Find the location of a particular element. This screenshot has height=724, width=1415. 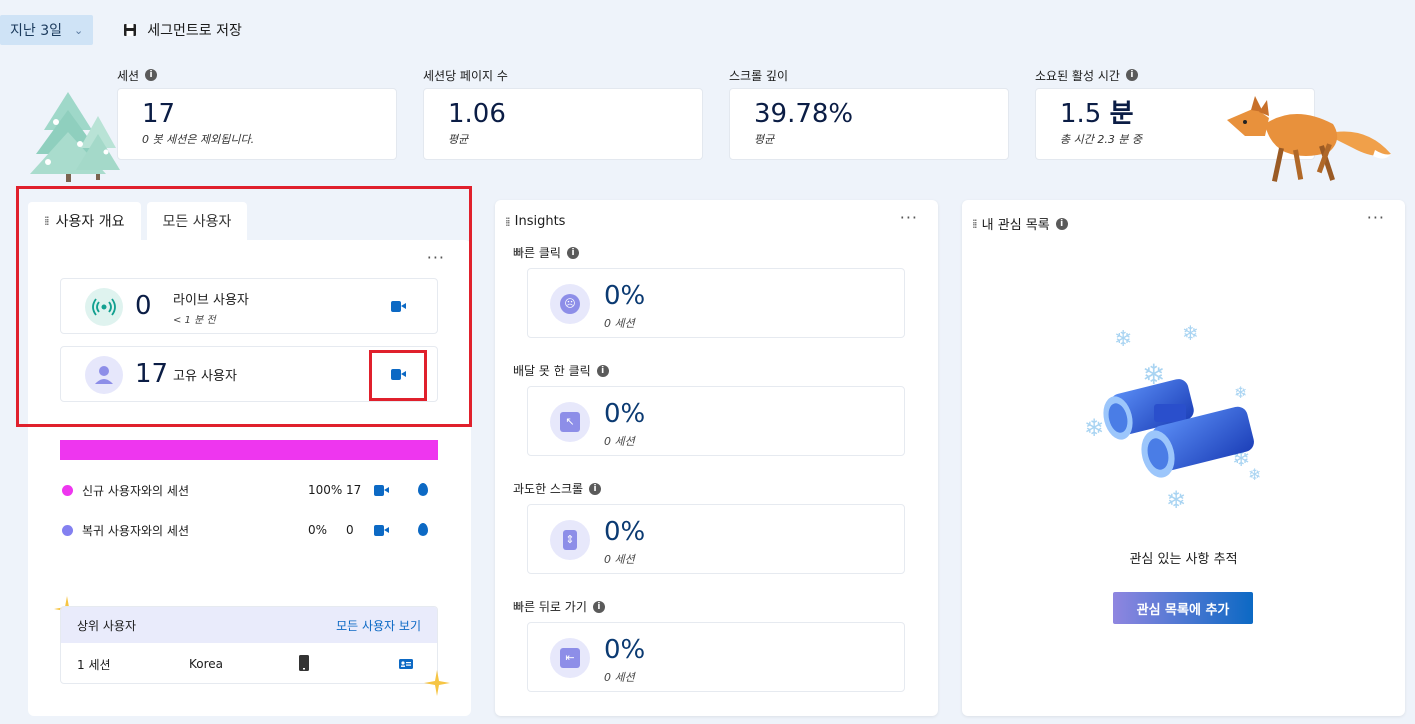

add-to-watchlist-button: 관심 목록에 추가 is located at coordinates (1183, 608).